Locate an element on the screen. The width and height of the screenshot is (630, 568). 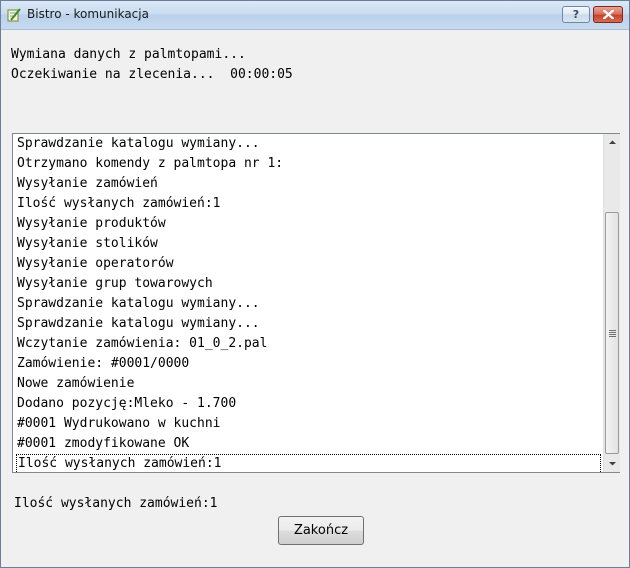
close-button is located at coordinates (608, 14).